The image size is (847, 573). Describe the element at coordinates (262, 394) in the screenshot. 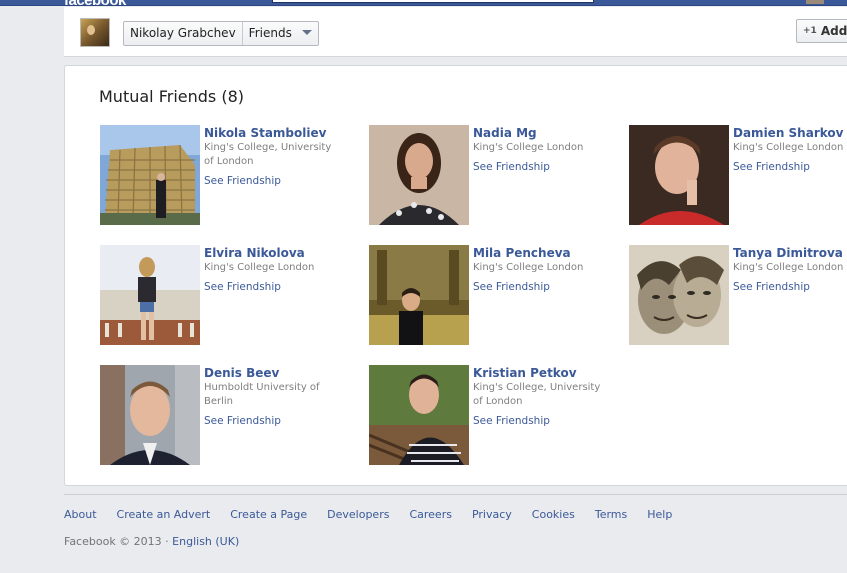

I see `friend-school: Humboldt University of Berlin` at that location.